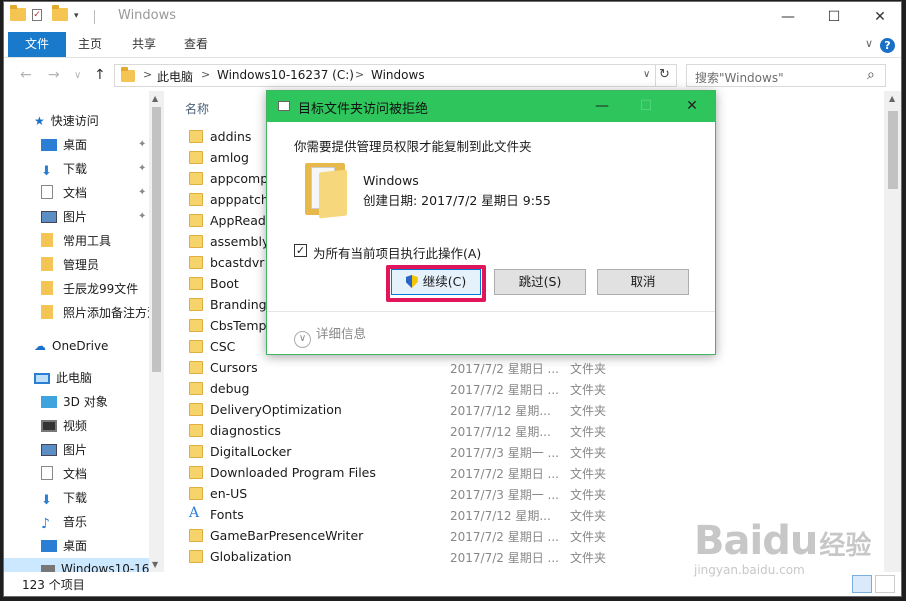 This screenshot has width=906, height=601. What do you see at coordinates (74, 378) in the screenshot?
I see `nav-label: 此电脑` at bounding box center [74, 378].